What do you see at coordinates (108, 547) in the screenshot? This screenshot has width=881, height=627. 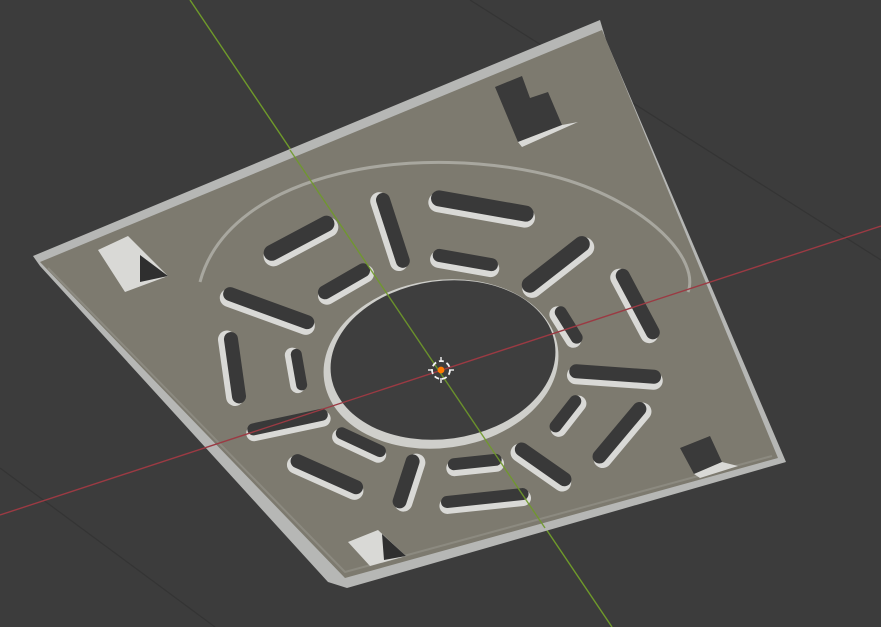 I see `grid-line` at bounding box center [108, 547].